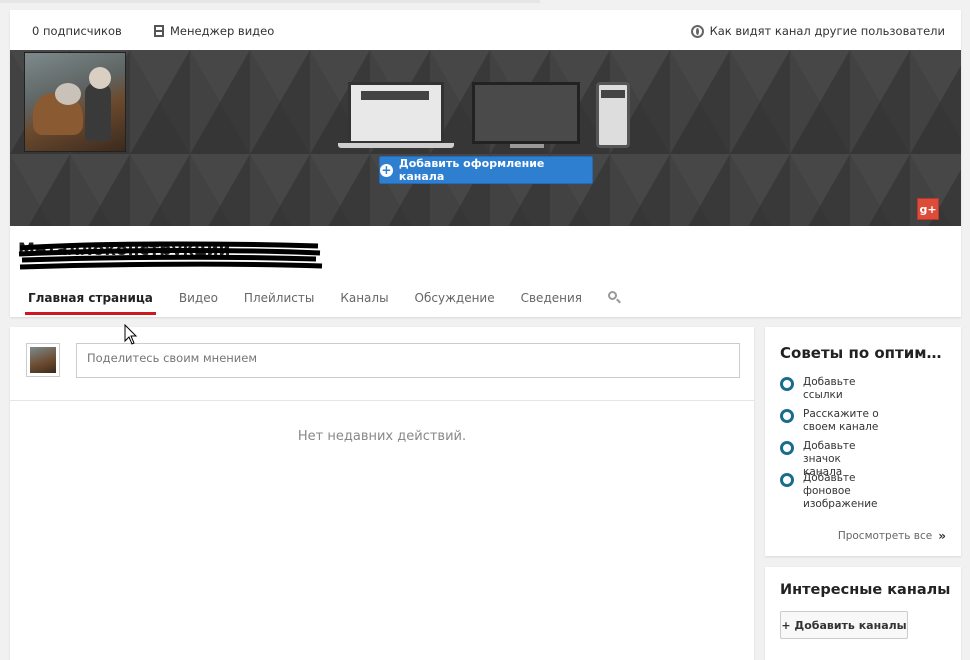  I want to click on laptop-preview-bar, so click(395, 95).